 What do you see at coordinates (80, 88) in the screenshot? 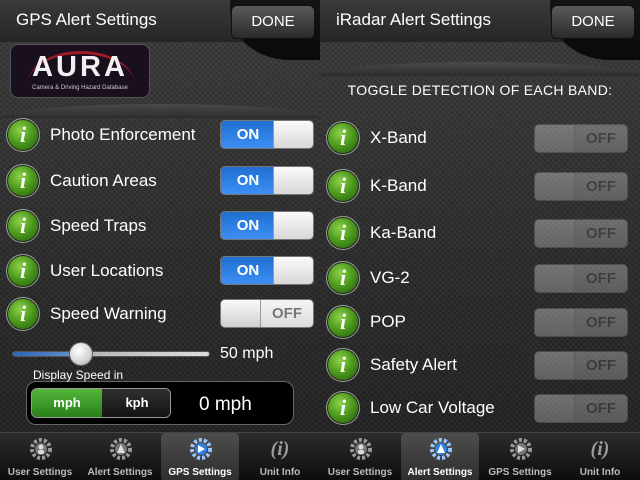
I see `logo-subtitle: Camera & Driving Hazard Database` at bounding box center [80, 88].